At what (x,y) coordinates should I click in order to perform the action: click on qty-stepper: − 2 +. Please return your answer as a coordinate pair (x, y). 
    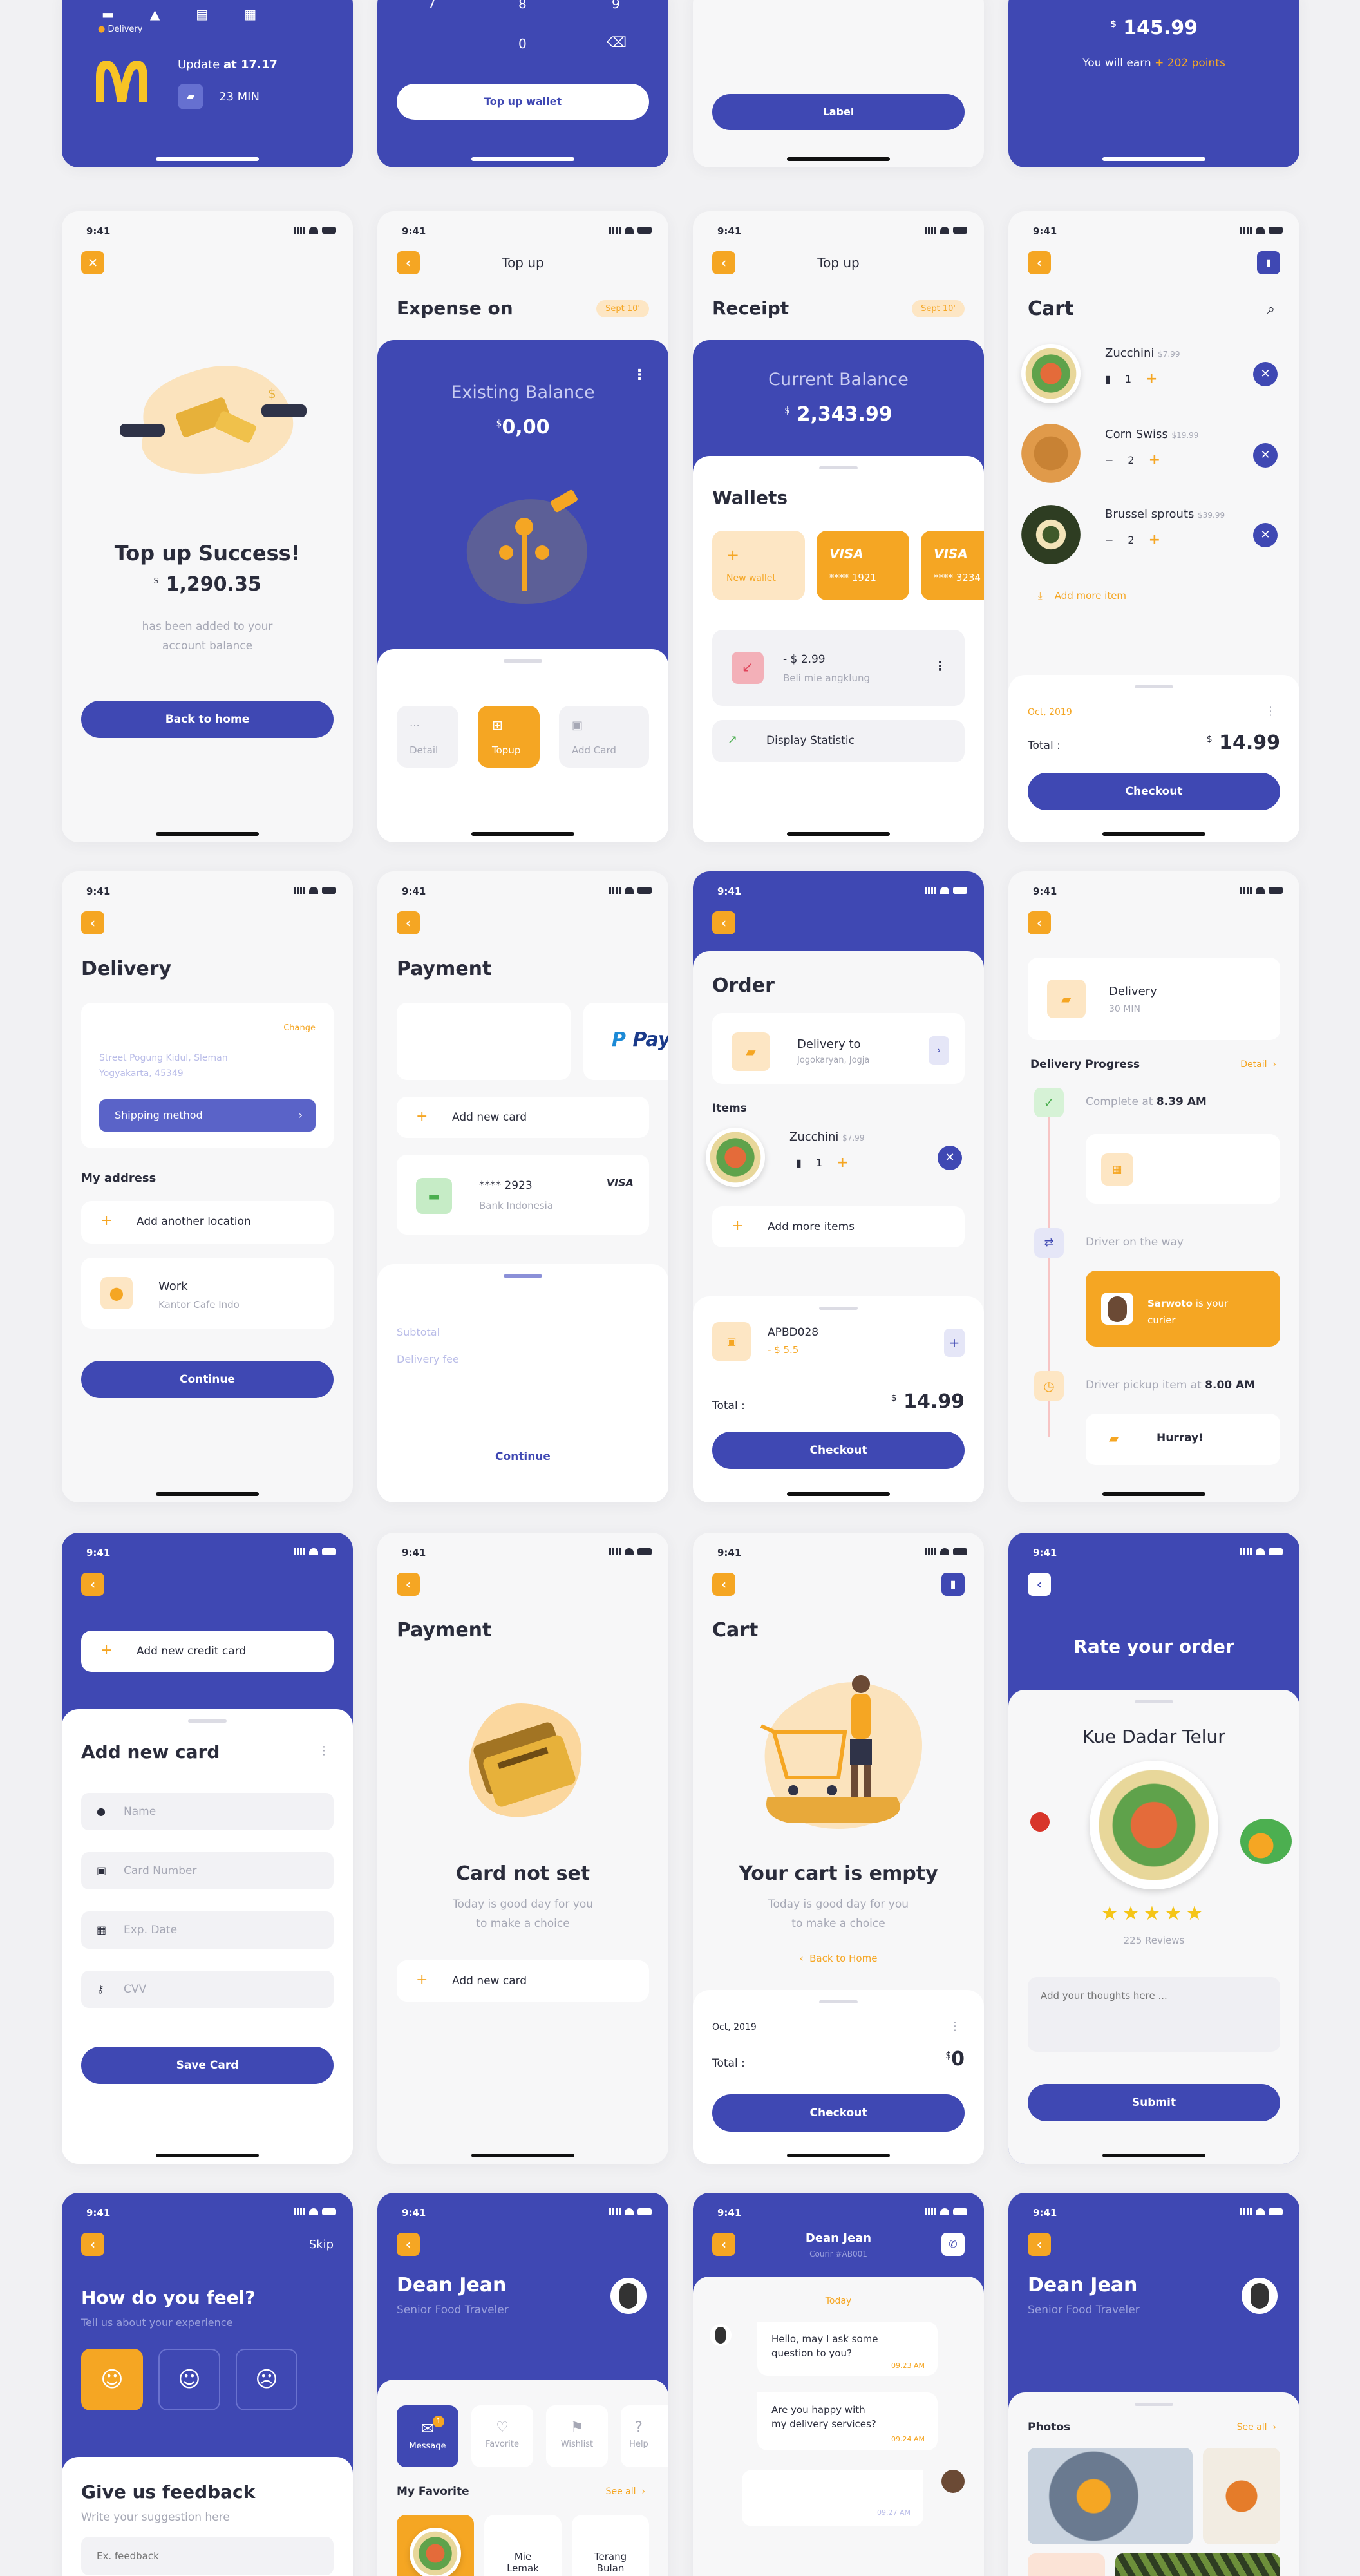
    Looking at the image, I should click on (1132, 460).